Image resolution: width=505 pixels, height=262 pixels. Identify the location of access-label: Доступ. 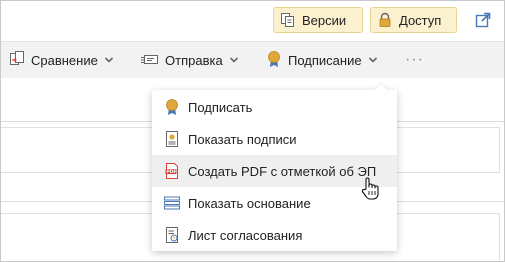
(420, 20).